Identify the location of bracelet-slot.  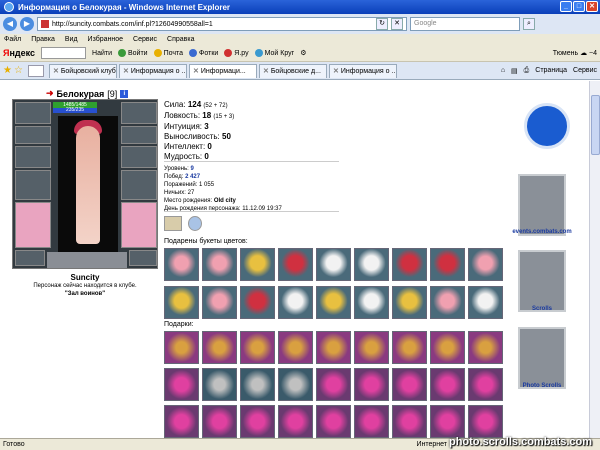
(139, 157).